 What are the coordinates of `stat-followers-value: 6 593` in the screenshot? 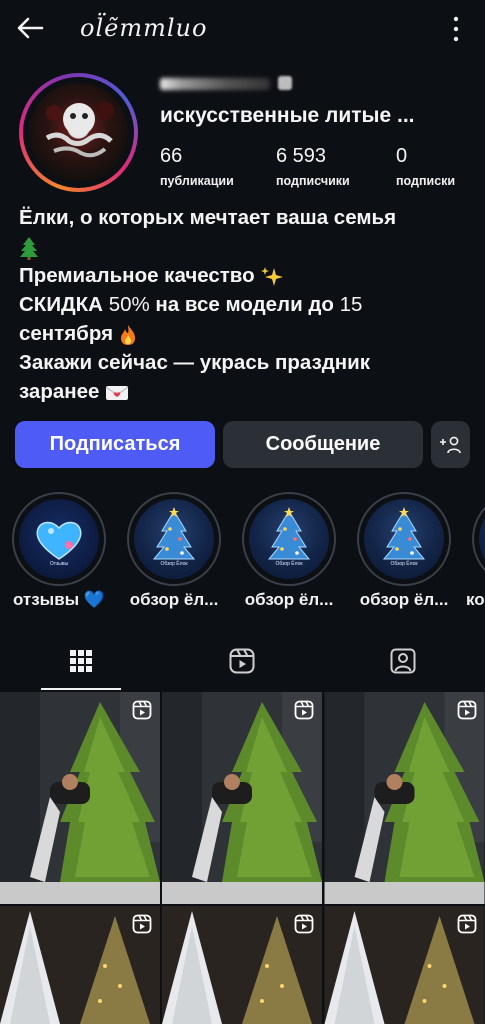 It's located at (301, 156).